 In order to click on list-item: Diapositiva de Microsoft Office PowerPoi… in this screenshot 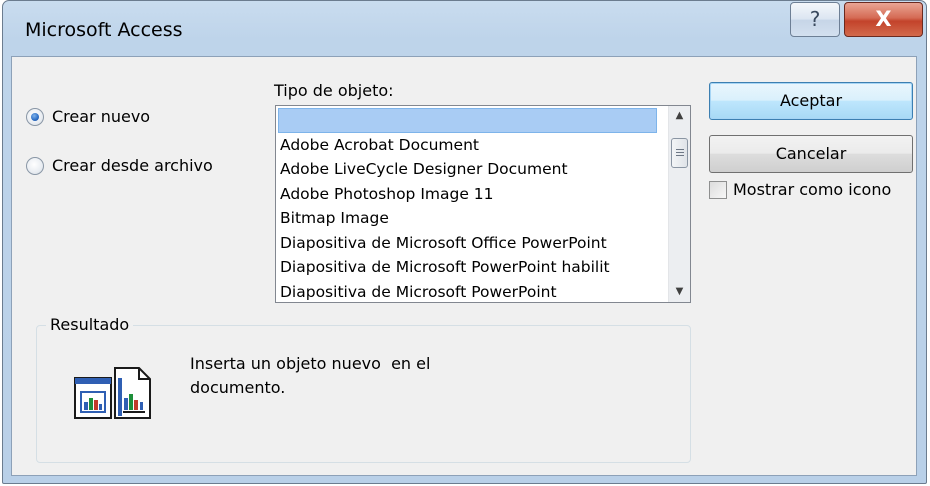, I will do `click(467, 243)`.